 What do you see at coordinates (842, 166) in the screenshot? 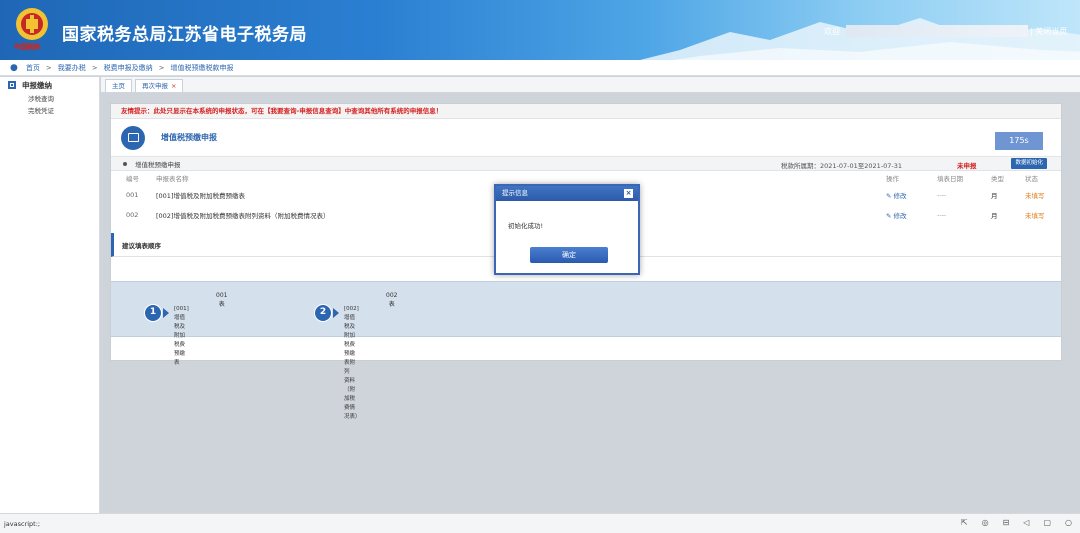
I see `tax-period: 税款所属期：2021-07-01至2021-07-31` at bounding box center [842, 166].